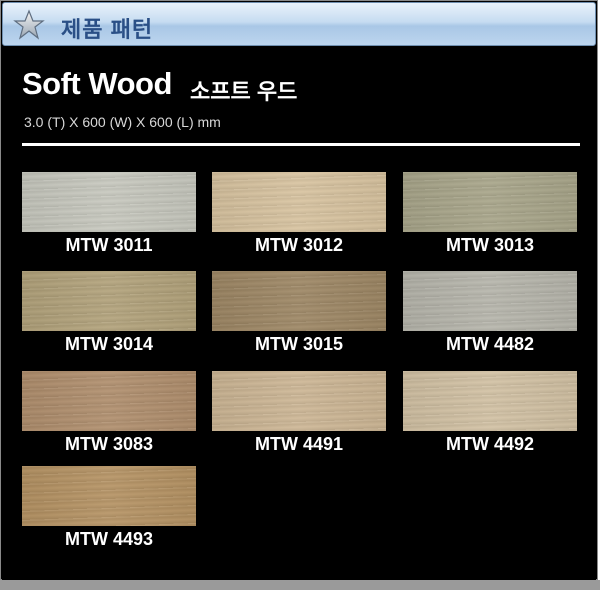 The width and height of the screenshot is (600, 590). What do you see at coordinates (490, 344) in the screenshot?
I see `pattern-code: MTW 4482` at bounding box center [490, 344].